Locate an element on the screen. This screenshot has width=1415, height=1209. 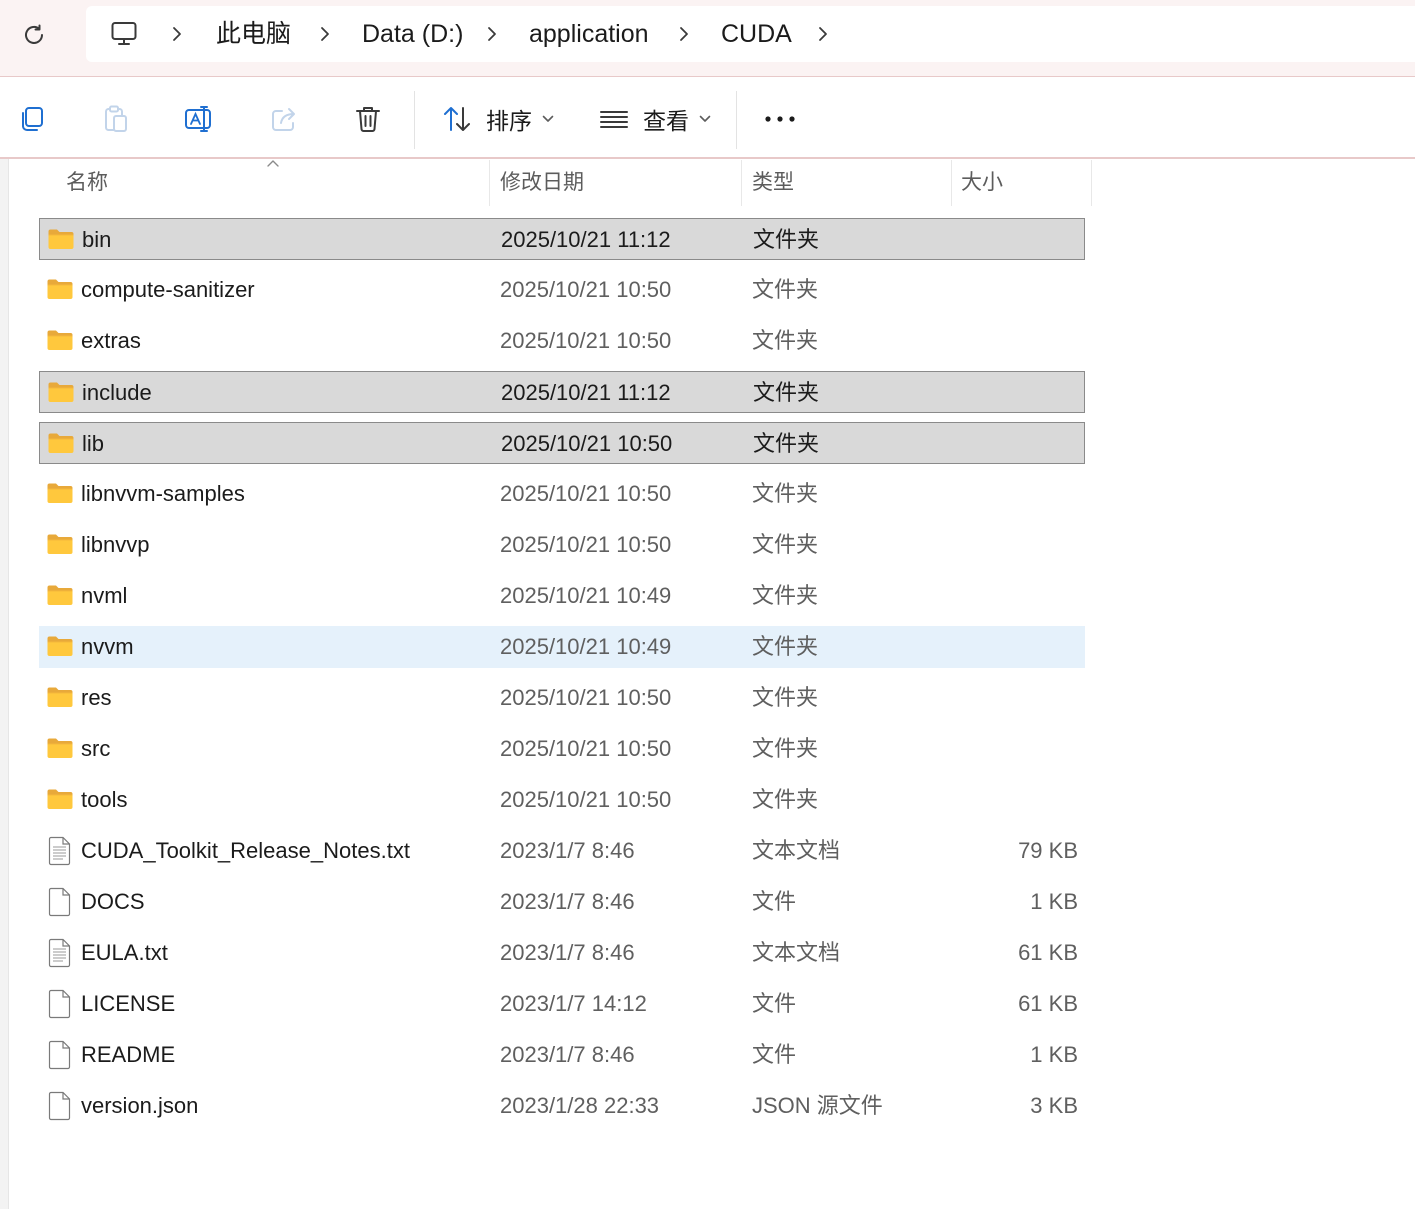
file-name: nvvm is located at coordinates (107, 646).